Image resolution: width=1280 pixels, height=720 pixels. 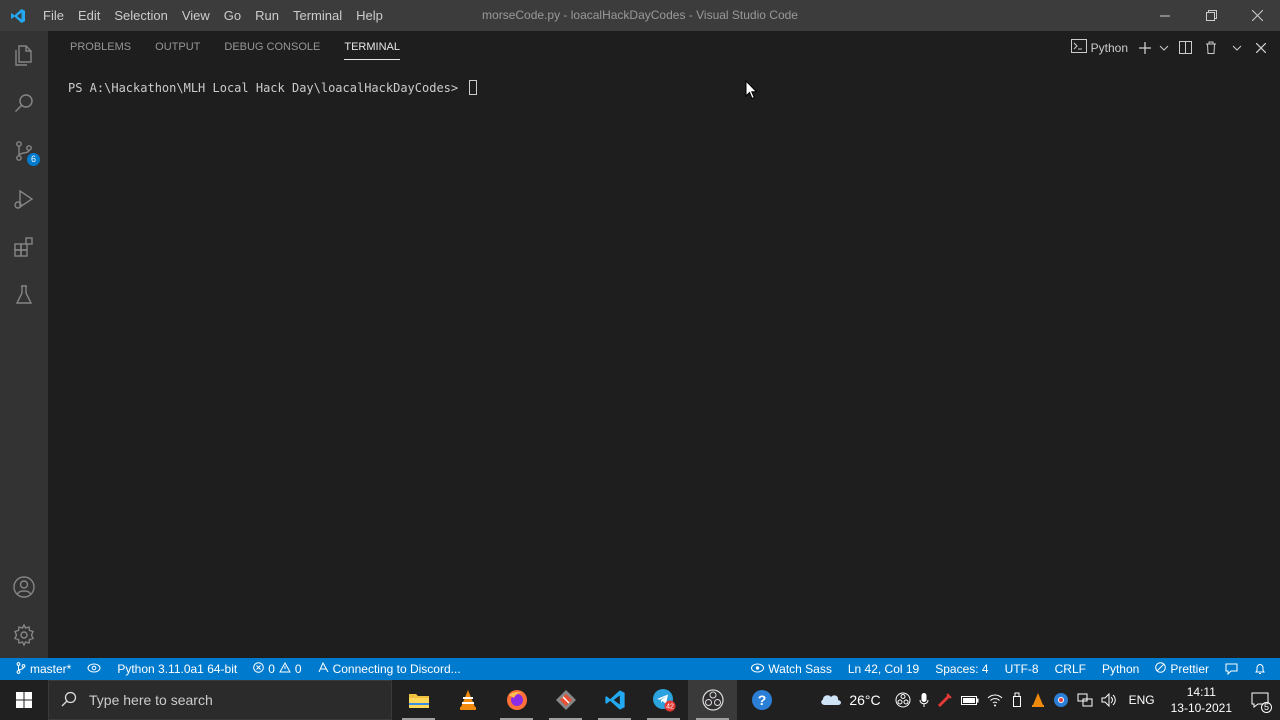 What do you see at coordinates (1109, 47) in the screenshot?
I see `terminal-name: Python` at bounding box center [1109, 47].